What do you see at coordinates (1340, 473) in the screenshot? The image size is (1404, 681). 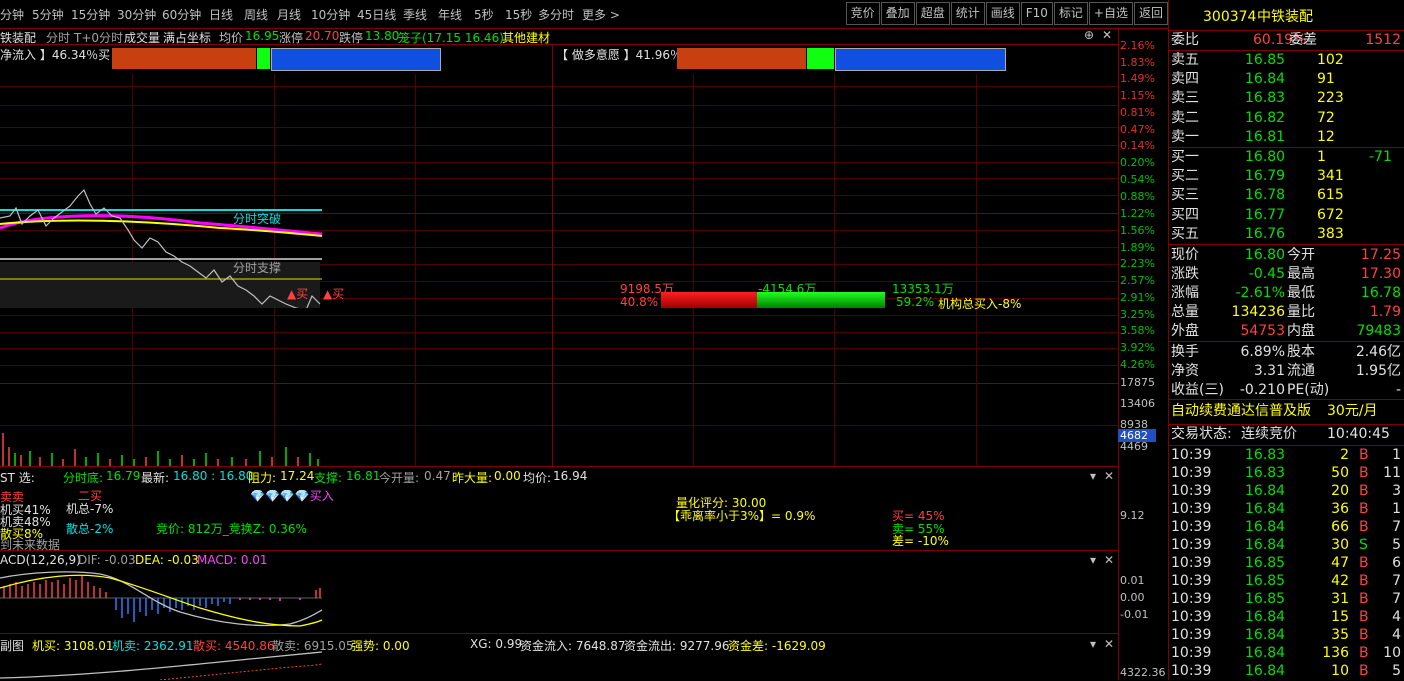 I see `tick-volume: 50` at bounding box center [1340, 473].